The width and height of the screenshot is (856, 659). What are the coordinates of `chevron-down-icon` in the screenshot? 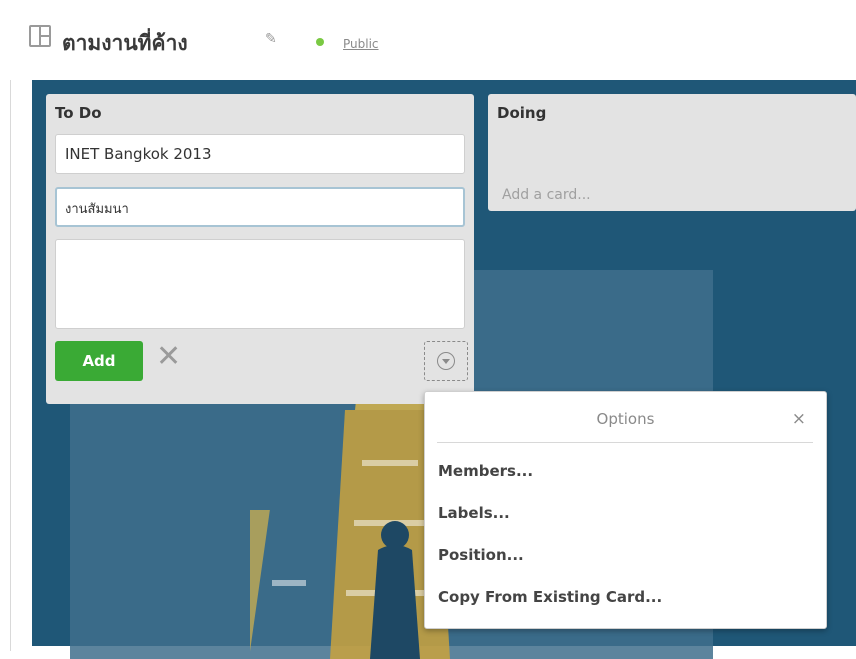 It's located at (446, 361).